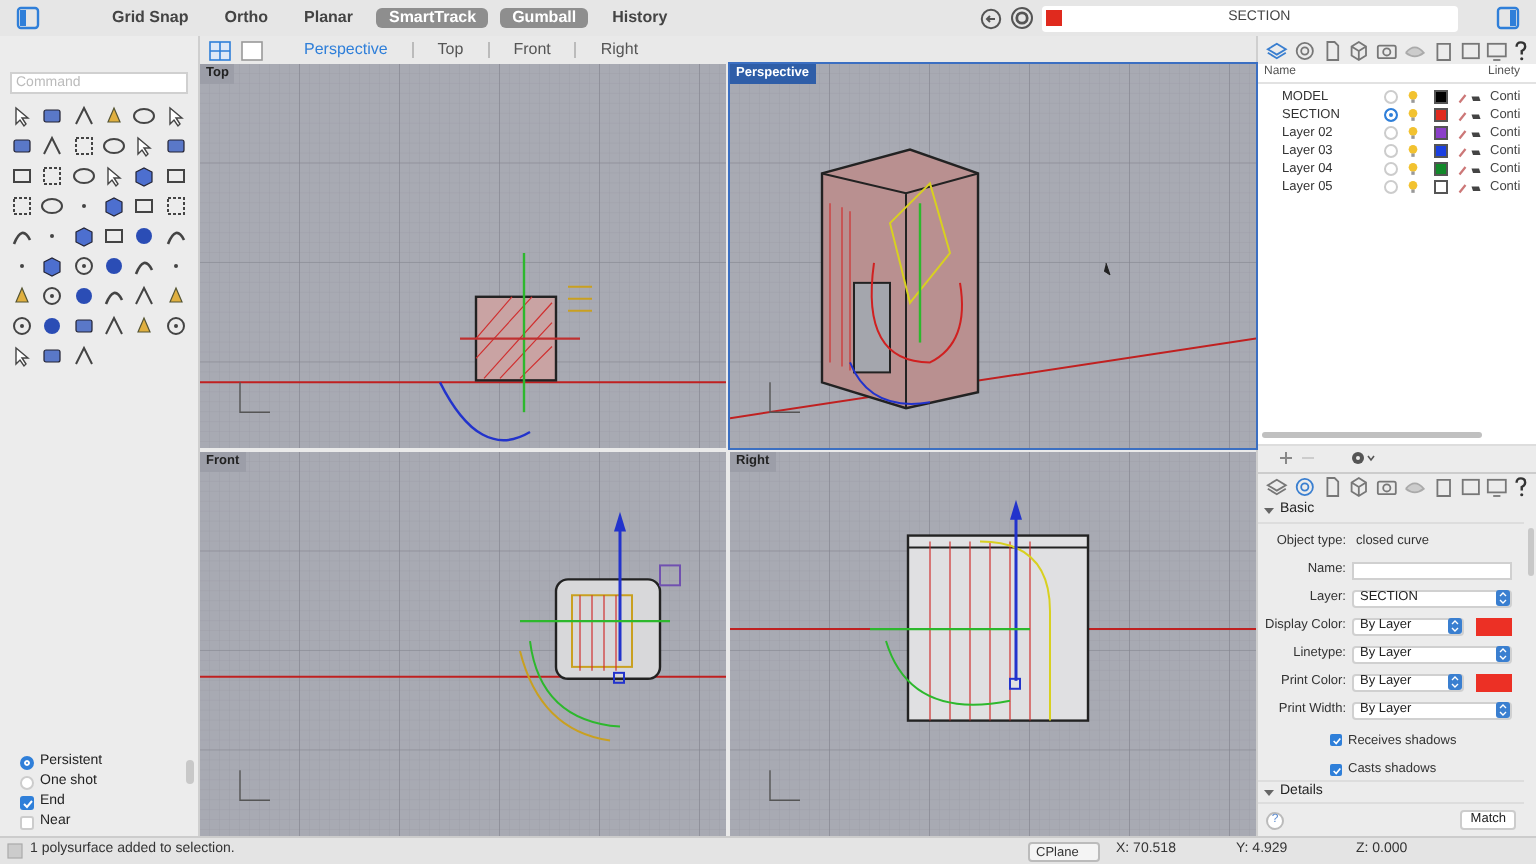 This screenshot has width=1536, height=864. What do you see at coordinates (246, 18) in the screenshot?
I see `toolbar-toggle: Ortho` at bounding box center [246, 18].